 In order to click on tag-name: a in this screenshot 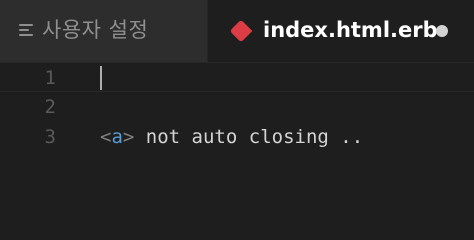, I will do `click(117, 137)`.